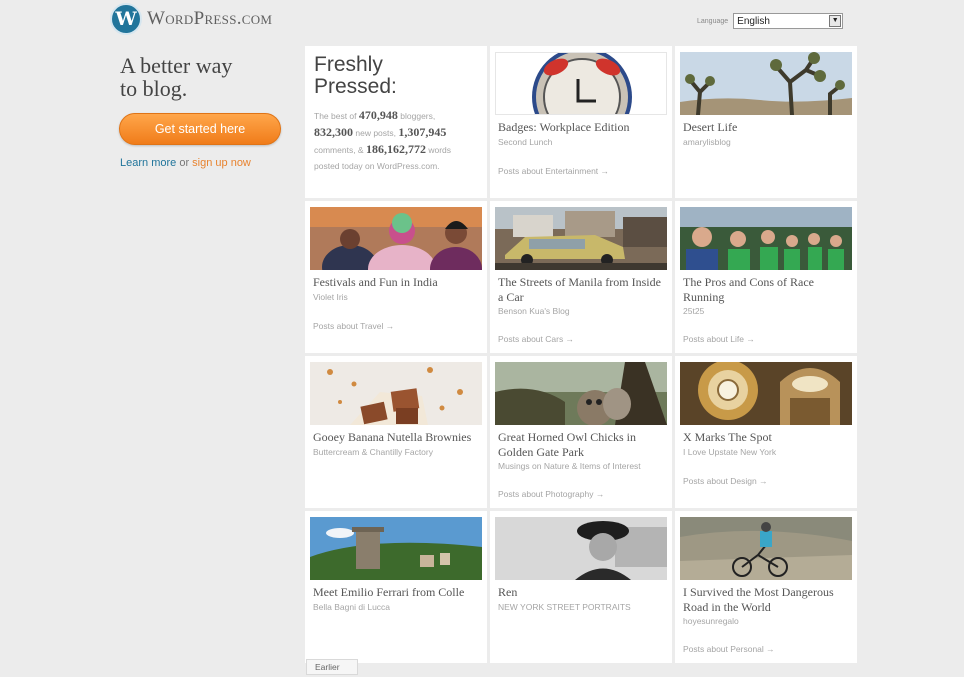 Image resolution: width=964 pixels, height=677 pixels. I want to click on brownies-image, so click(396, 393).